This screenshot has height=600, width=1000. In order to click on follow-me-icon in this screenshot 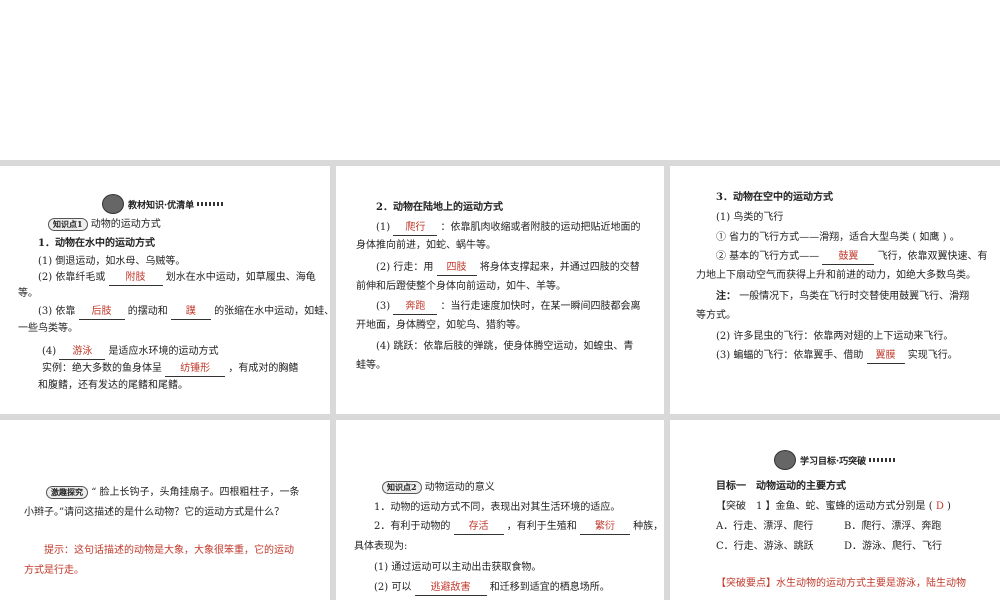, I will do `click(113, 204)`.